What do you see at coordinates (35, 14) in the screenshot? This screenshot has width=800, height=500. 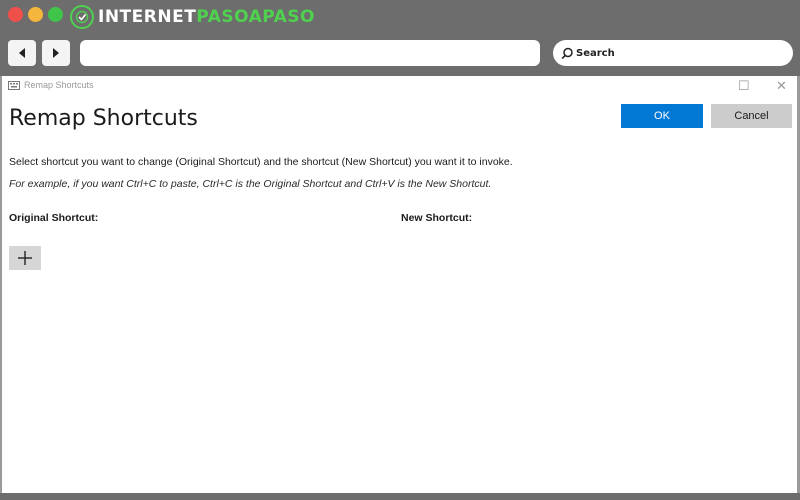 I see `minimize-window-button` at bounding box center [35, 14].